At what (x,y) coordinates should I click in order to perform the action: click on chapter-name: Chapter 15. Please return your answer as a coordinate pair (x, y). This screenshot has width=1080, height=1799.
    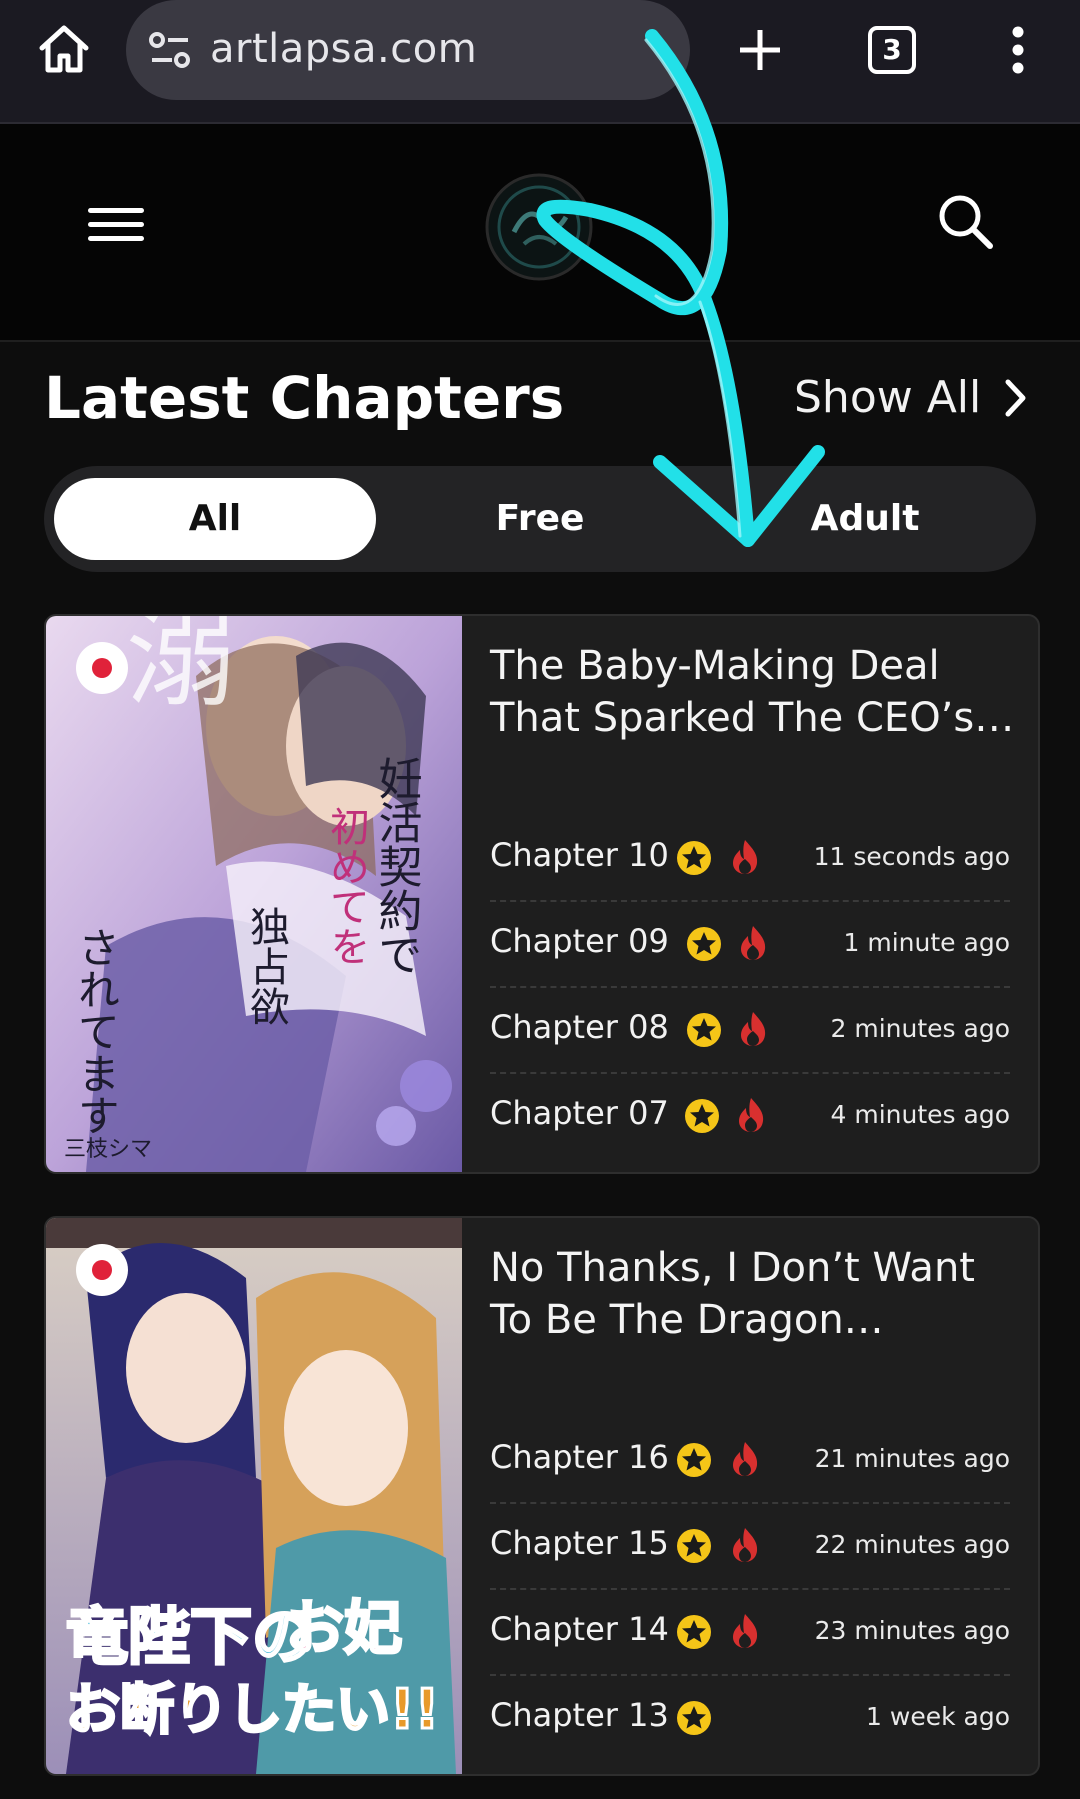
    Looking at the image, I should click on (579, 1543).